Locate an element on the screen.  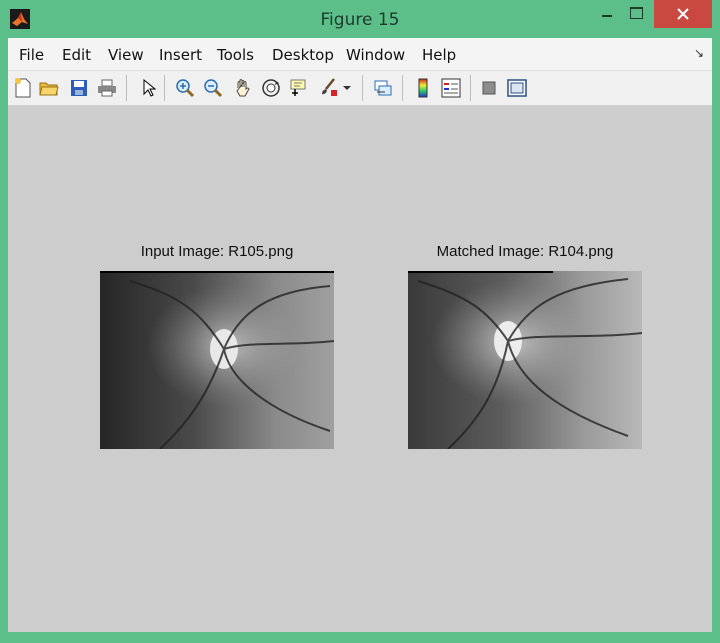
save-icon is located at coordinates (79, 88).